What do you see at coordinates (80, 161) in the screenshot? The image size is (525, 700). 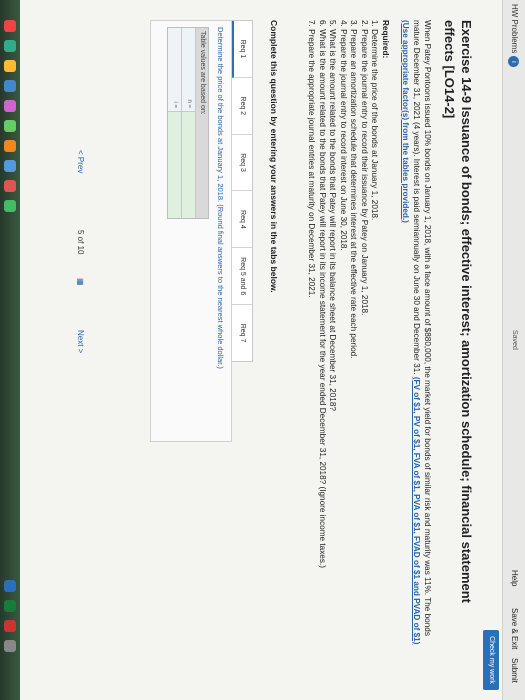 I see `prev-button: < Prev` at bounding box center [80, 161].